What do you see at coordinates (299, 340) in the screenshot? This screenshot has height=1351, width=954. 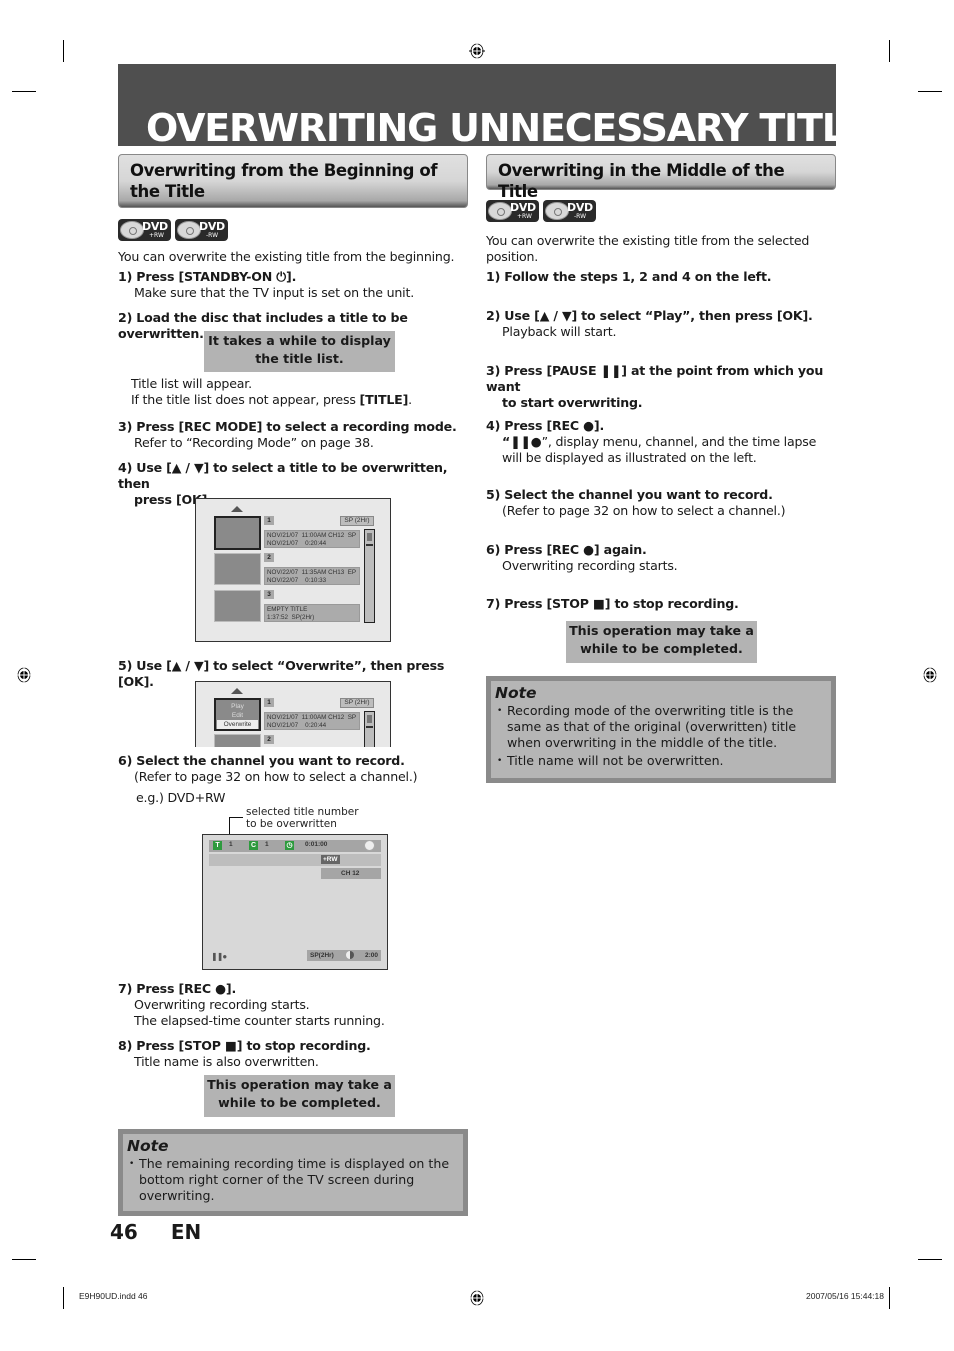 I see `info-box-line: It takes a while to display` at bounding box center [299, 340].